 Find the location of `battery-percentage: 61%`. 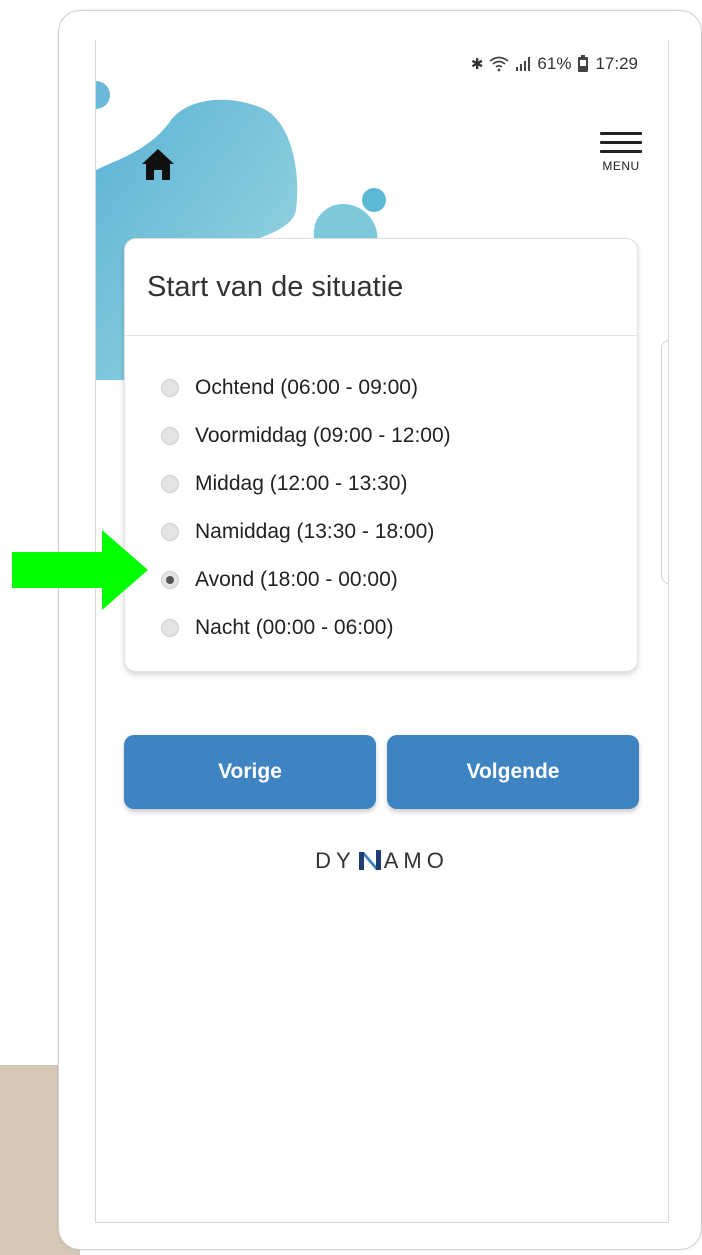

battery-percentage: 61% is located at coordinates (554, 63).